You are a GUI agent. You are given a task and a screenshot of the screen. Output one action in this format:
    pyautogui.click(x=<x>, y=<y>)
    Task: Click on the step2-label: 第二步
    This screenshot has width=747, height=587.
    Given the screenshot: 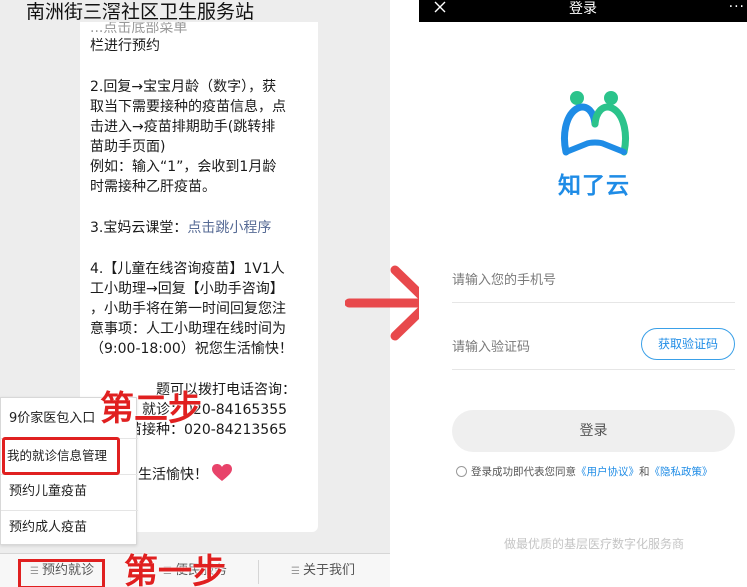 What is the action you would take?
    pyautogui.click(x=151, y=409)
    